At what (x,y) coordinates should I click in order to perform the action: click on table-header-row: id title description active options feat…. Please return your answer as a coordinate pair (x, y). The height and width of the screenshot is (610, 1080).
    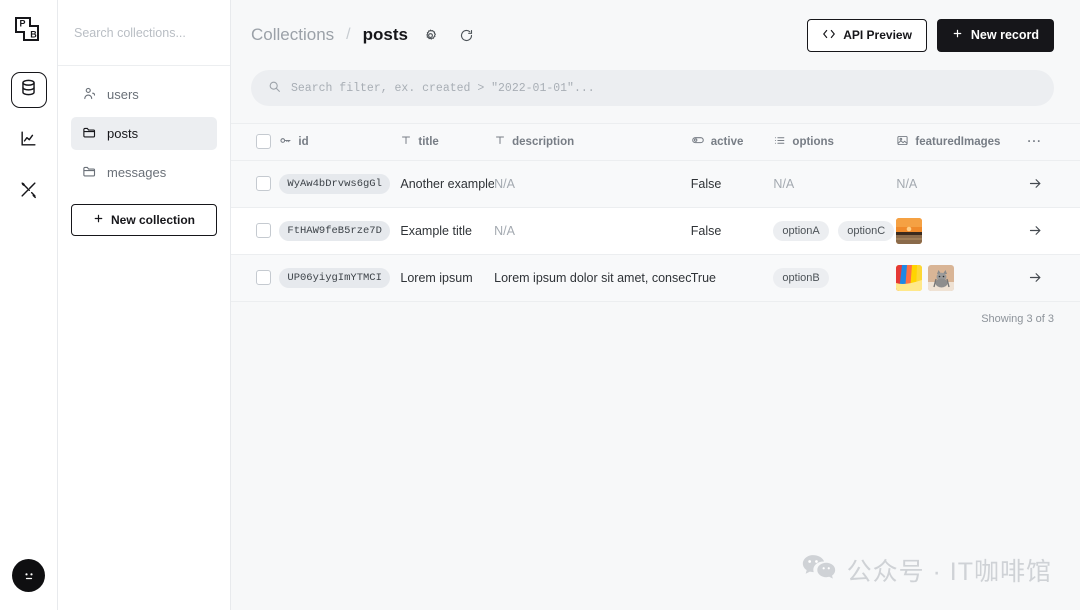
    Looking at the image, I should click on (655, 142).